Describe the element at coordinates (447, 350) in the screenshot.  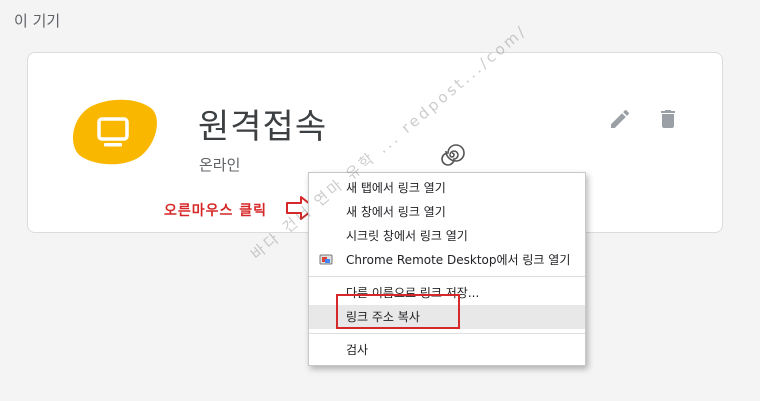
I see `menu-item-inspect: 검사` at that location.